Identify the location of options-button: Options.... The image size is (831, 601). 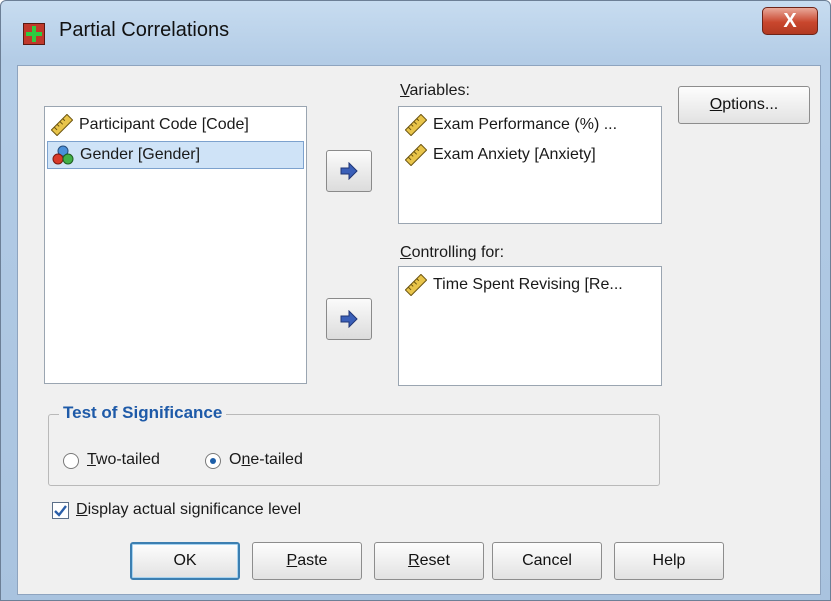
(744, 105).